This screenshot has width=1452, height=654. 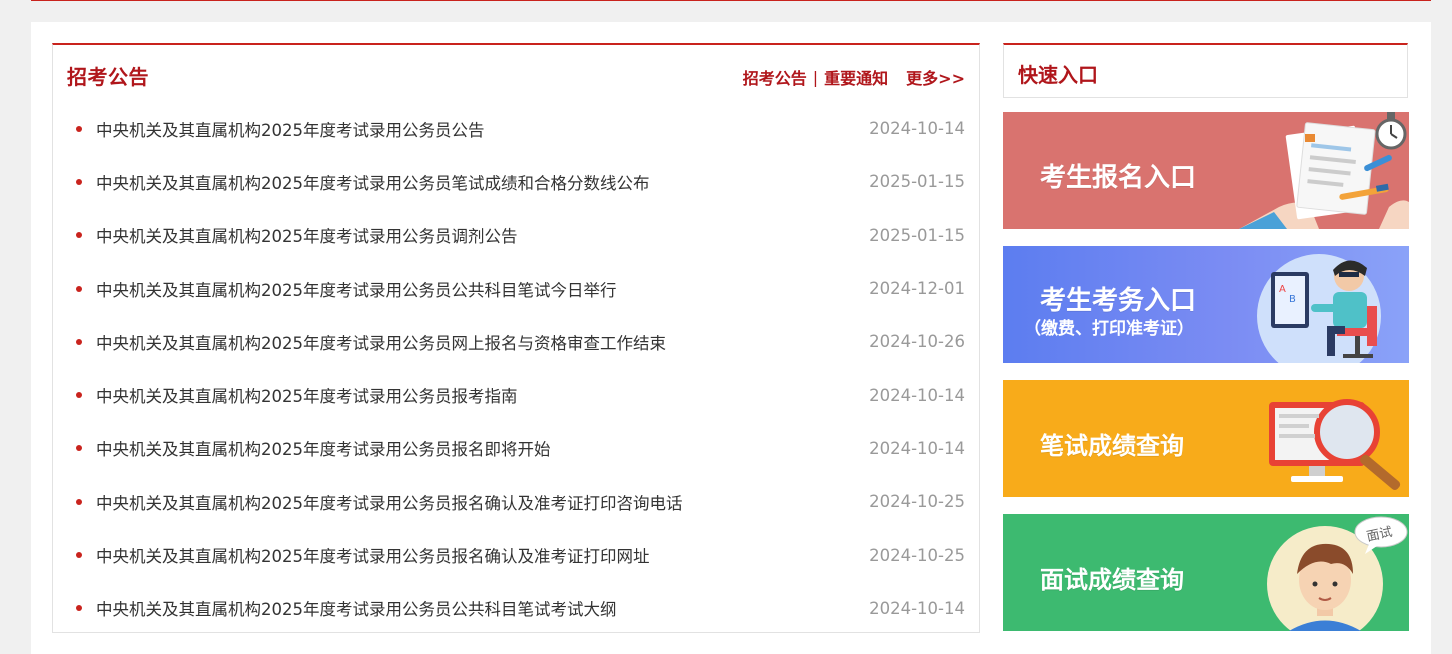 I want to click on important-link: 重要通知, so click(x=856, y=77).